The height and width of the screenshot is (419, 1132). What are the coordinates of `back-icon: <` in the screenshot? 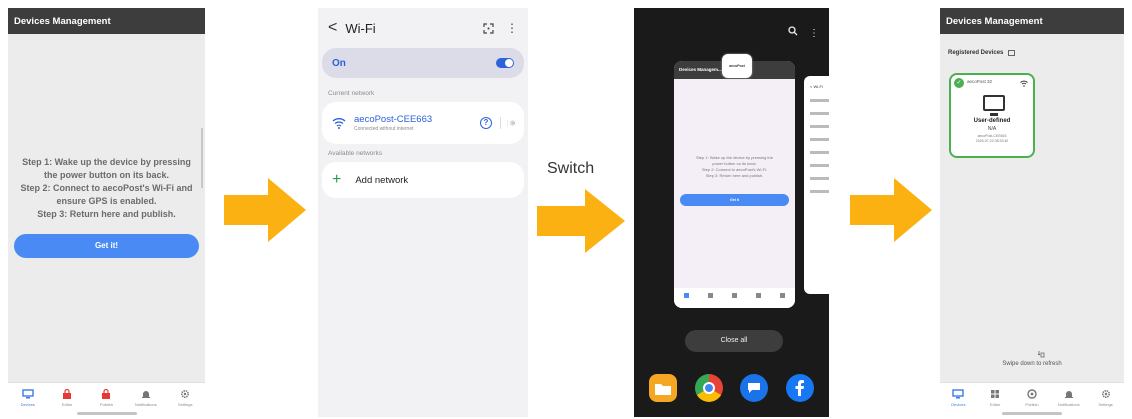 It's located at (332, 28).